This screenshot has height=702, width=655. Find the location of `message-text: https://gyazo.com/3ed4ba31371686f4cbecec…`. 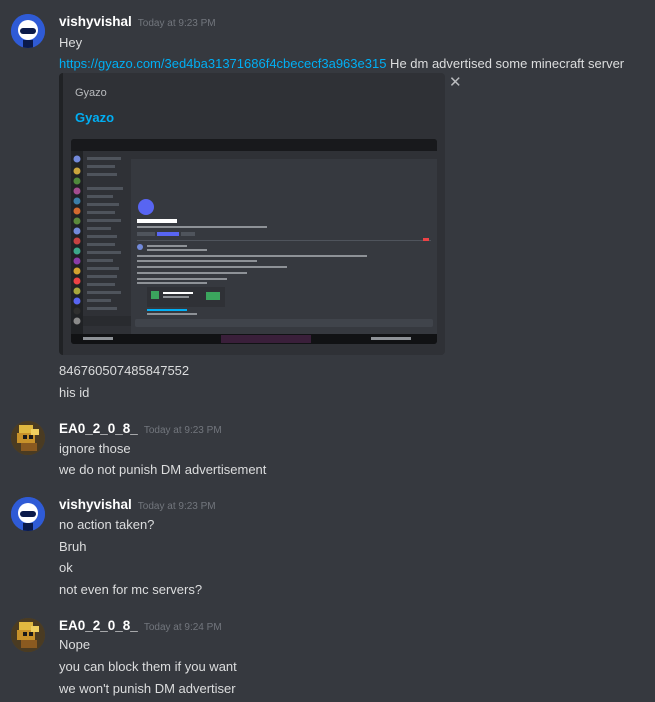

message-text: https://gyazo.com/3ed4ba31371686f4cbecec… is located at coordinates (341, 63).